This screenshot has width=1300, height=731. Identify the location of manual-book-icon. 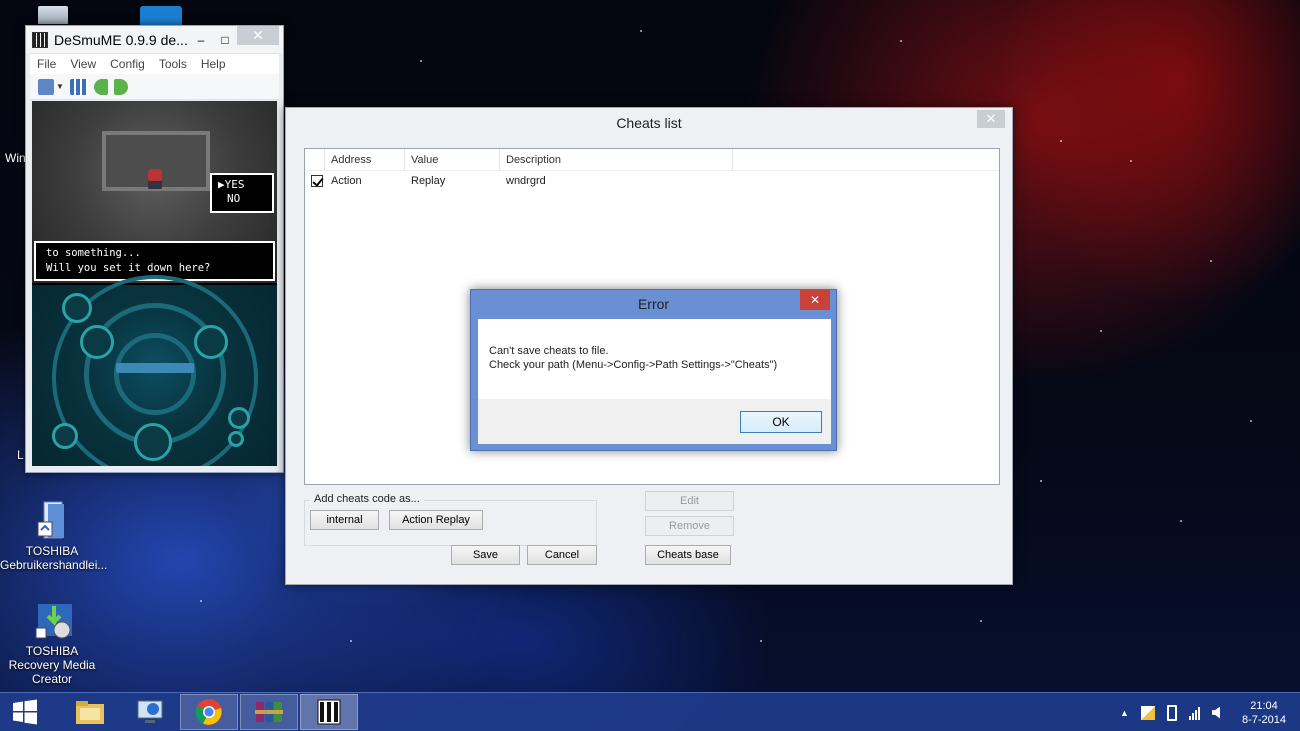
(52, 520).